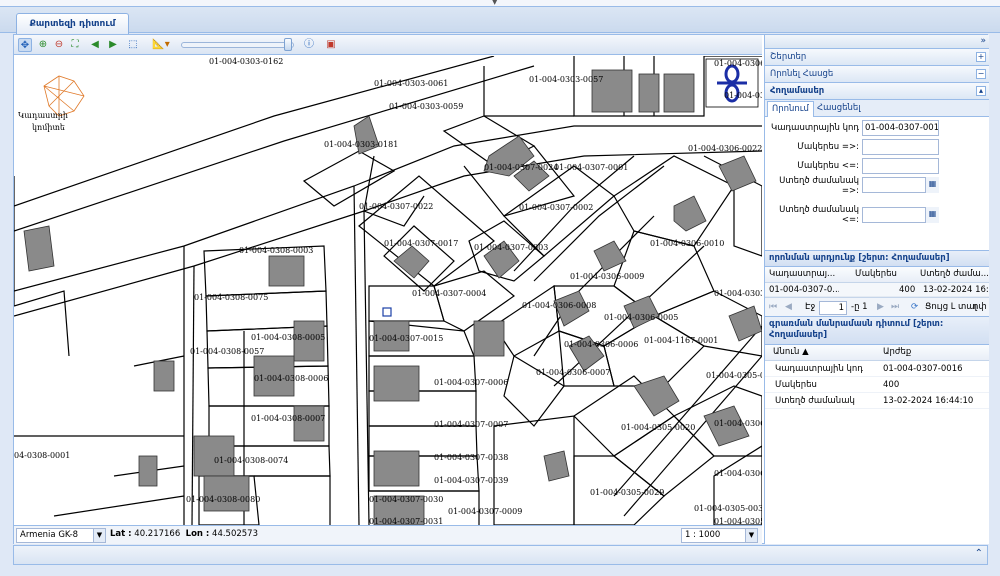 This screenshot has width=1000, height=576. Describe the element at coordinates (981, 91) in the screenshot. I see `chevron-up-icon: ▴` at that location.